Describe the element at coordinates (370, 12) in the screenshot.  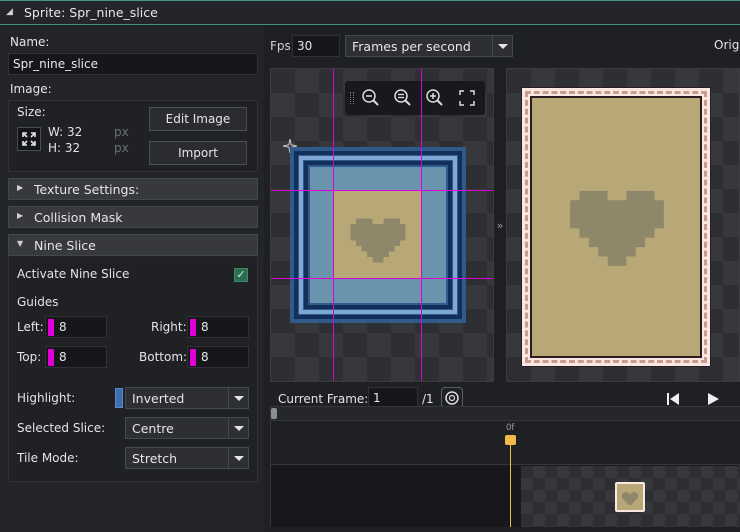
I see `title-bar: ◢ Sprite: Spr_nine_slice` at that location.